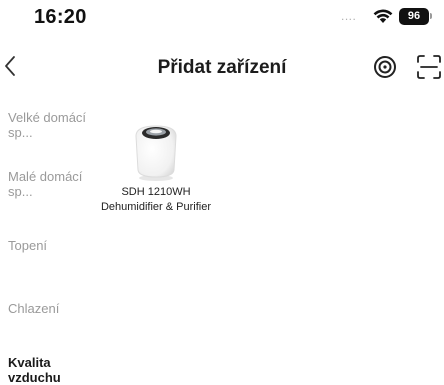  What do you see at coordinates (431, 16) in the screenshot?
I see `battery-tip` at bounding box center [431, 16].